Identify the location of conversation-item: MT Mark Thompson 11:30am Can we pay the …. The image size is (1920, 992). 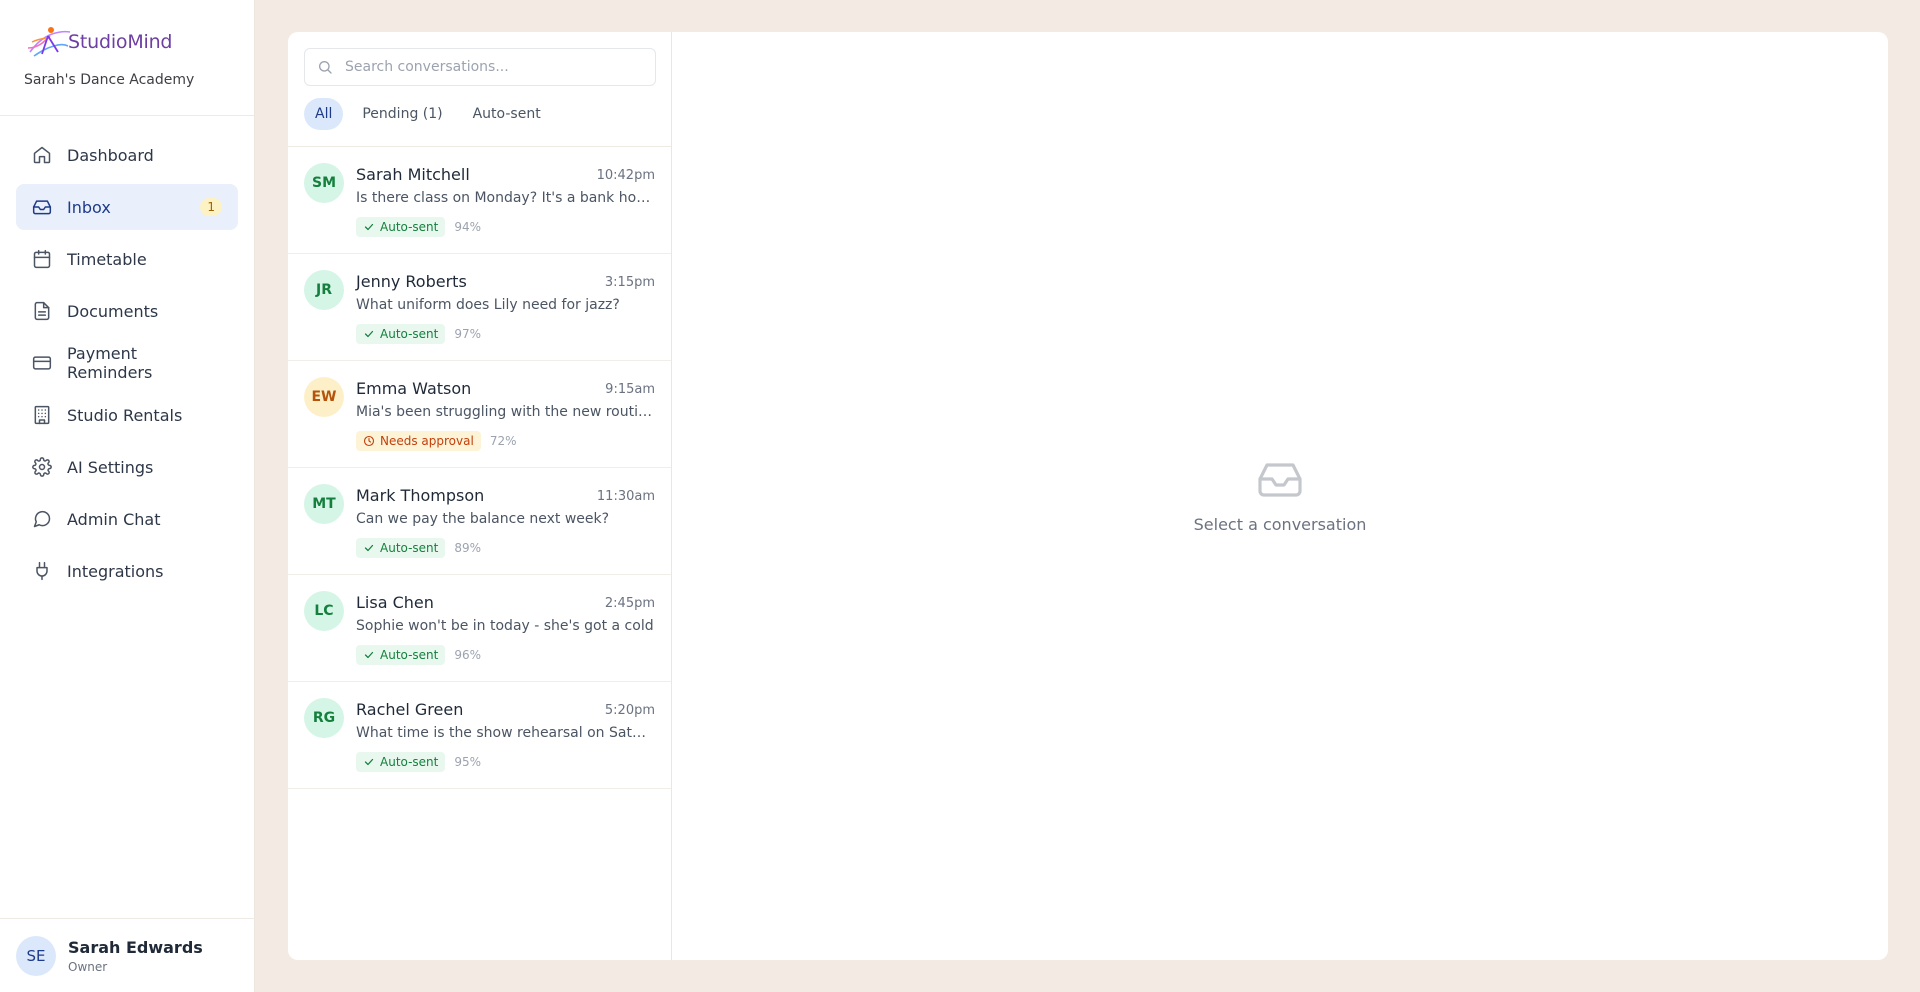
(479, 521).